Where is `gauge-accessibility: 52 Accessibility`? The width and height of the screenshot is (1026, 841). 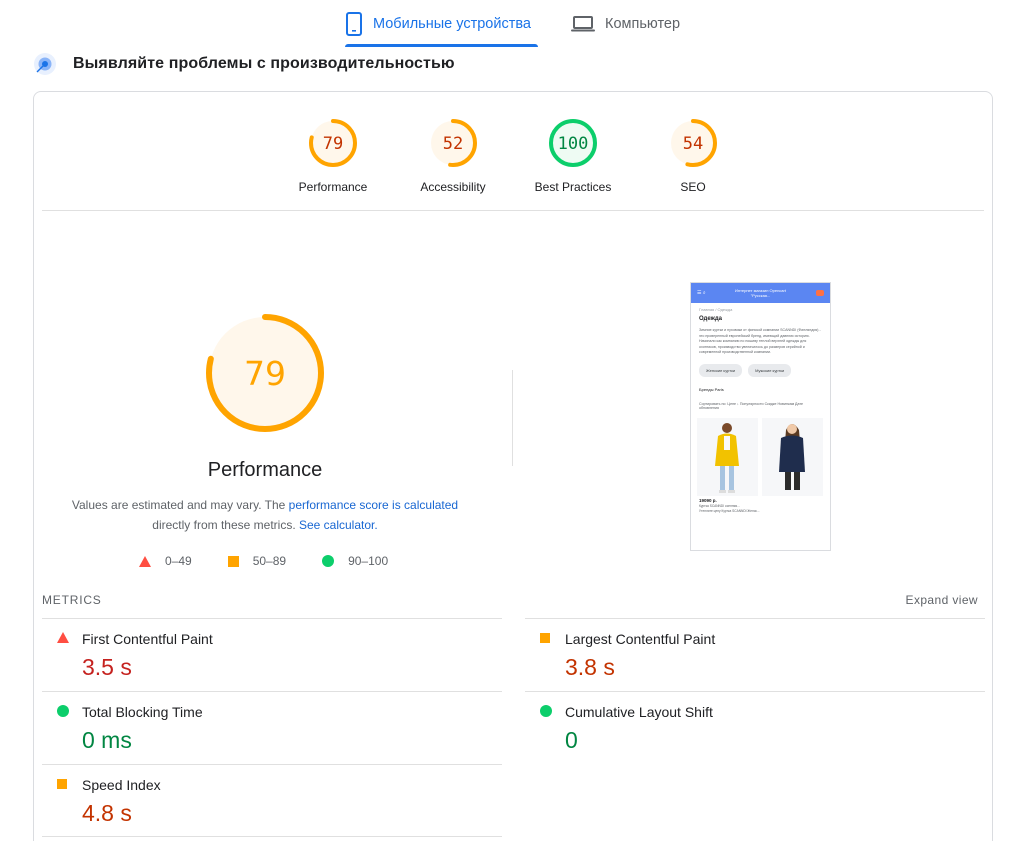 gauge-accessibility: 52 Accessibility is located at coordinates (453, 155).